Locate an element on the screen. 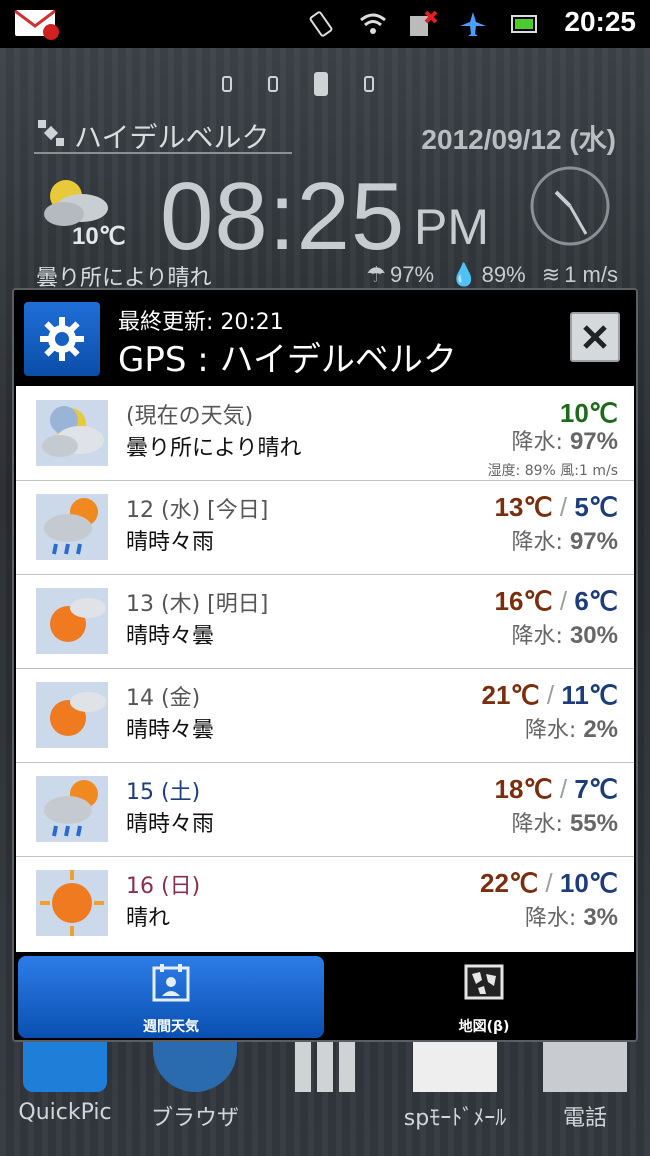  forecast-low: 10℃ is located at coordinates (588, 883).